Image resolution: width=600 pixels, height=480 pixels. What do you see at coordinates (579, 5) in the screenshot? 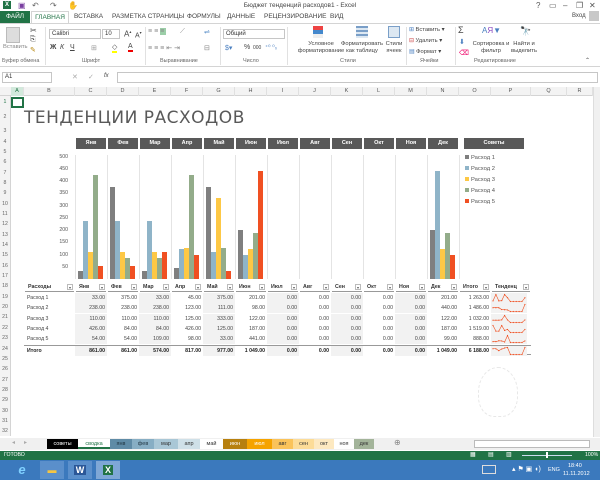
I see `restore-button: ❐` at bounding box center [579, 5].